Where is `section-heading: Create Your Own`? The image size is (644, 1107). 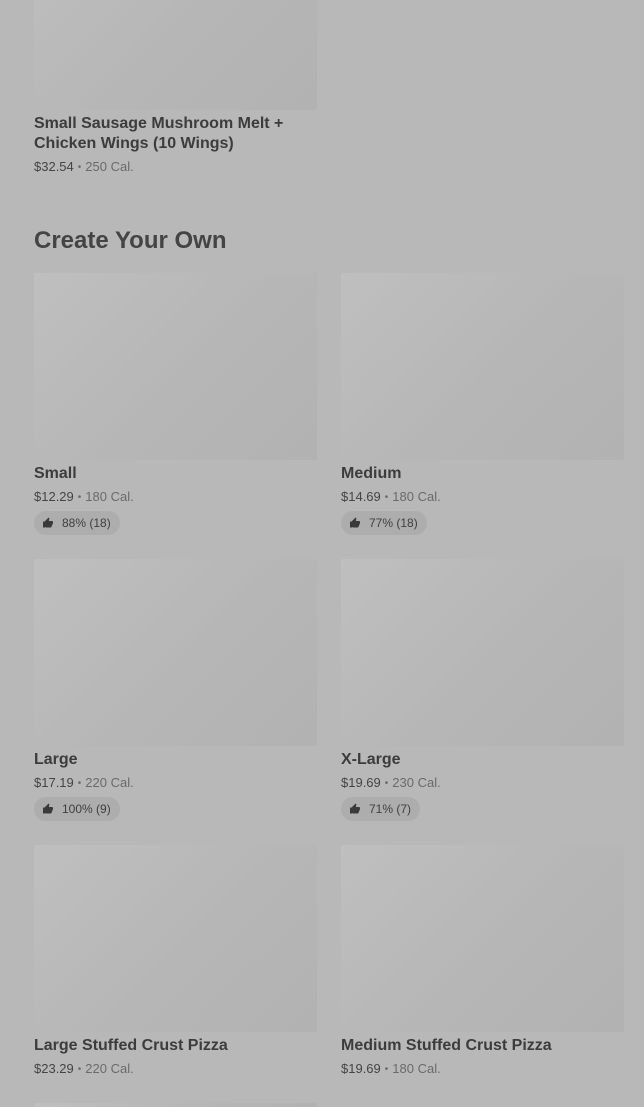
section-heading: Create Your Own is located at coordinates (130, 240).